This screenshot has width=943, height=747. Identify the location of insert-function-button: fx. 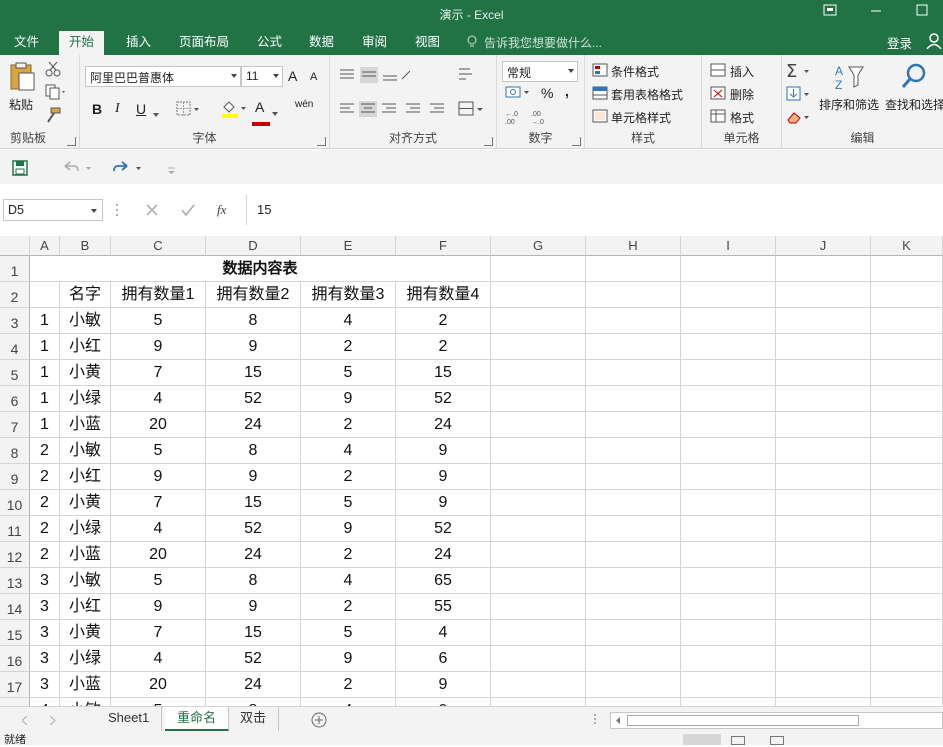
(221, 210).